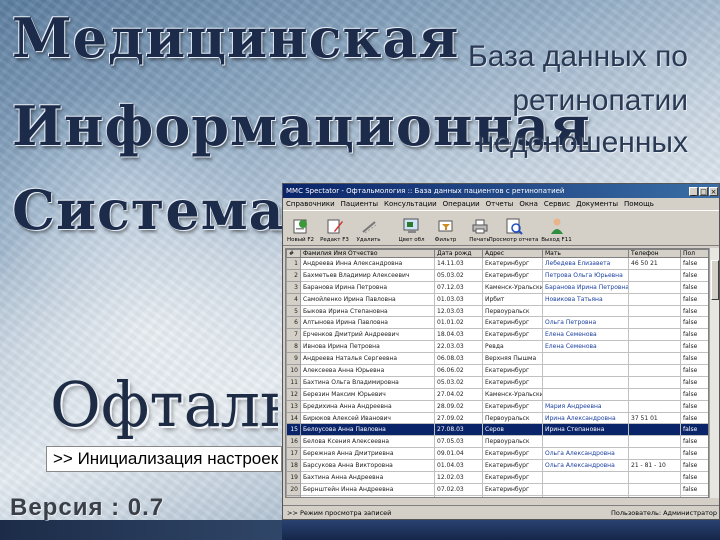 The height and width of the screenshot is (540, 720). I want to click on color-icon, so click(412, 226).